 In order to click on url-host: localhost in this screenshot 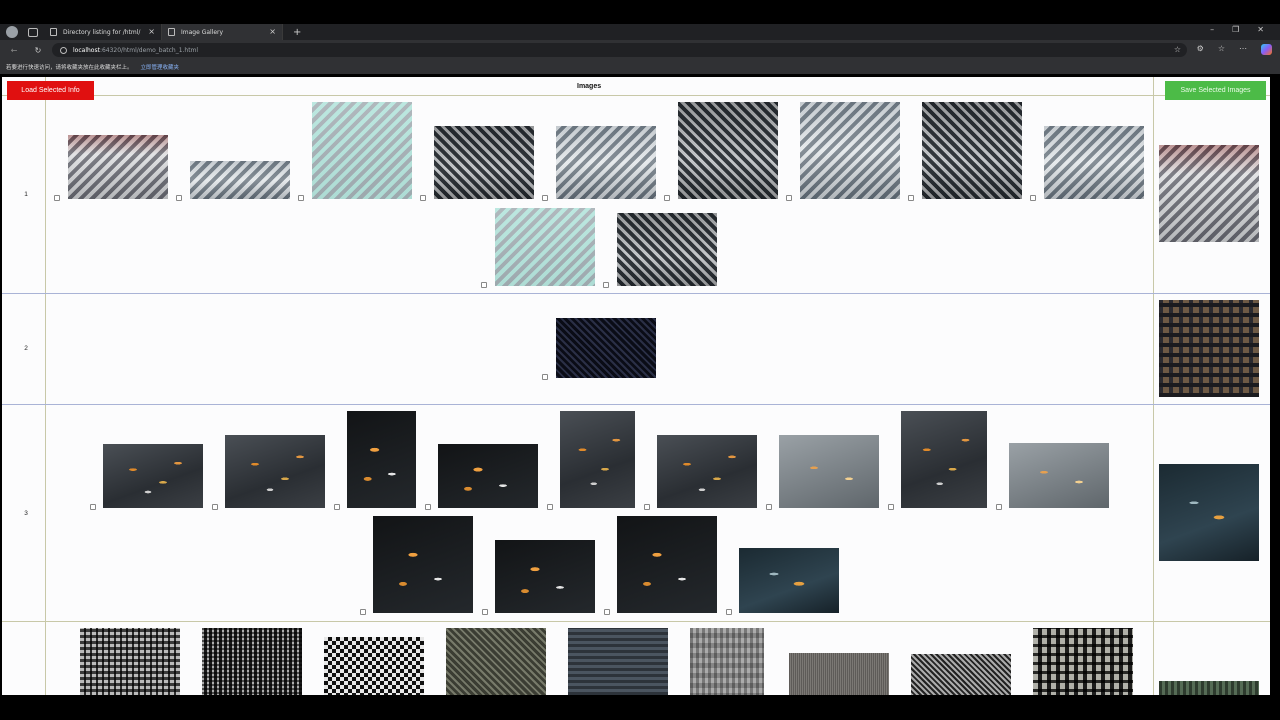, I will do `click(86, 50)`.